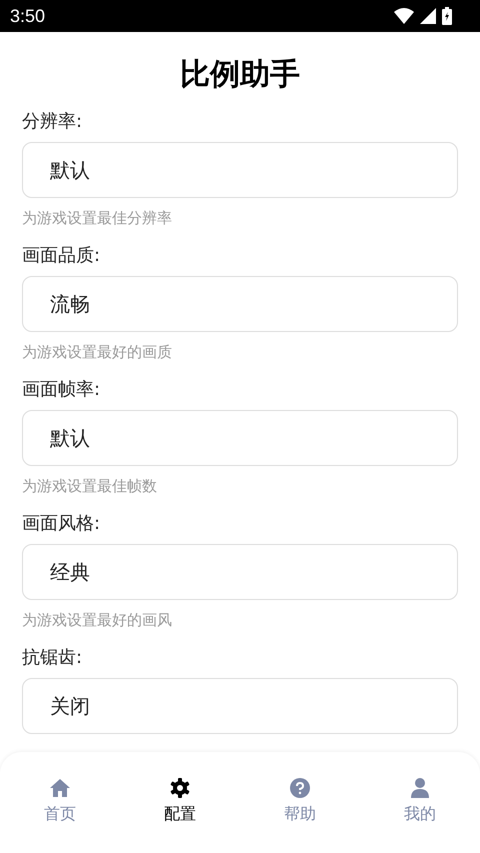 The height and width of the screenshot is (853, 480). Describe the element at coordinates (52, 122) in the screenshot. I see `setting-label: 分辨率:` at that location.